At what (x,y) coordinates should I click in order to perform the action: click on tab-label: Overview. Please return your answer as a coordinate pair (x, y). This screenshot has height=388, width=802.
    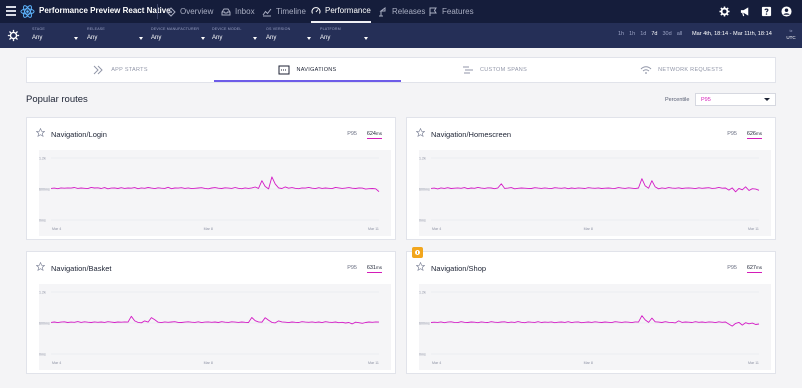
    Looking at the image, I should click on (197, 11).